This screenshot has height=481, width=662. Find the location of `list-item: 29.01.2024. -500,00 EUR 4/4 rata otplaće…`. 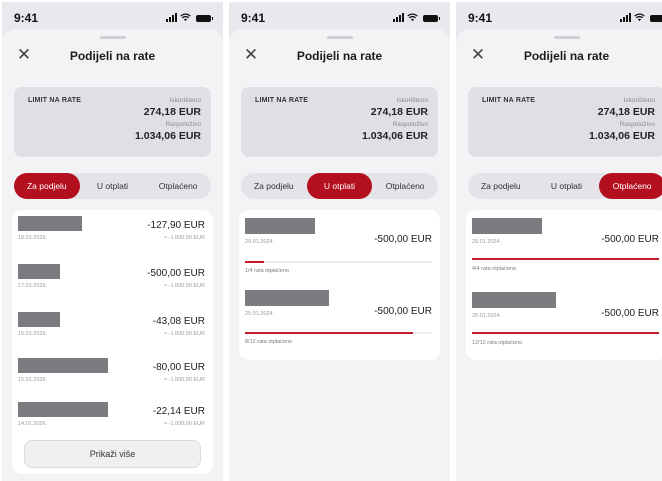

list-item: 29.01.2024. -500,00 EUR 4/4 rata otplaće… is located at coordinates (564, 250).